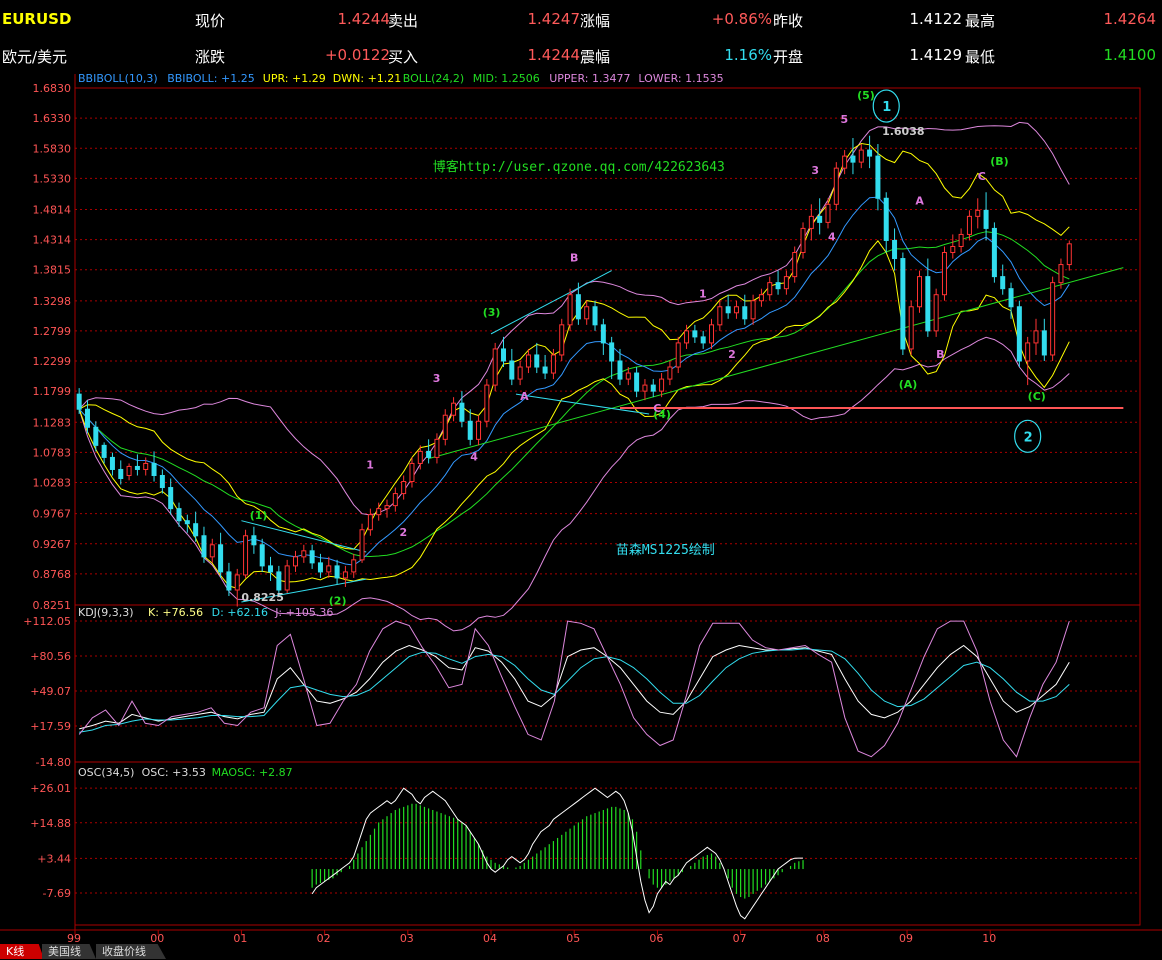 The width and height of the screenshot is (1162, 960). I want to click on wave-circle-label: 2, so click(1028, 437).